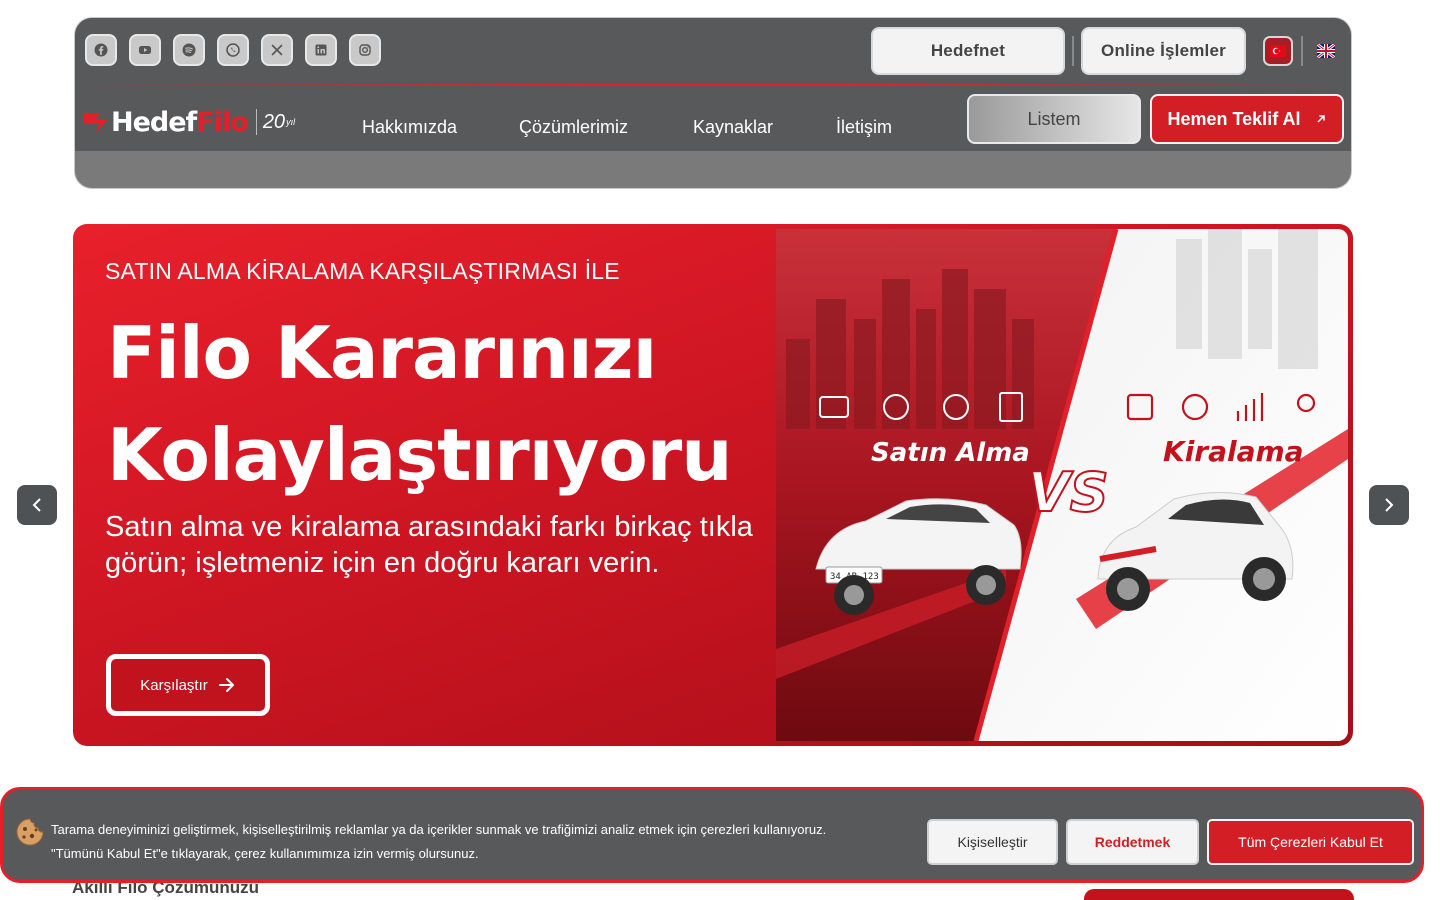  What do you see at coordinates (1068, 492) in the screenshot?
I see `vs-label: VS` at bounding box center [1068, 492].